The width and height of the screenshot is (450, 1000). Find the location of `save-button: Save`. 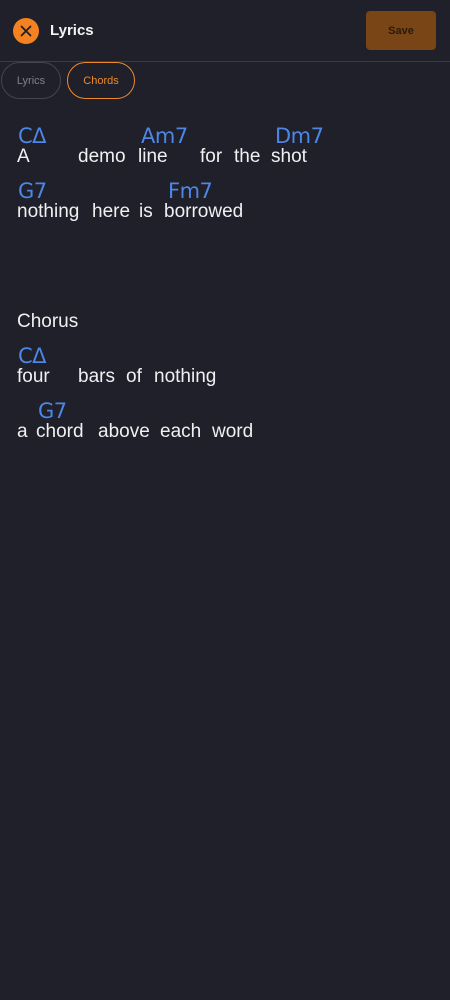

save-button: Save is located at coordinates (401, 30).